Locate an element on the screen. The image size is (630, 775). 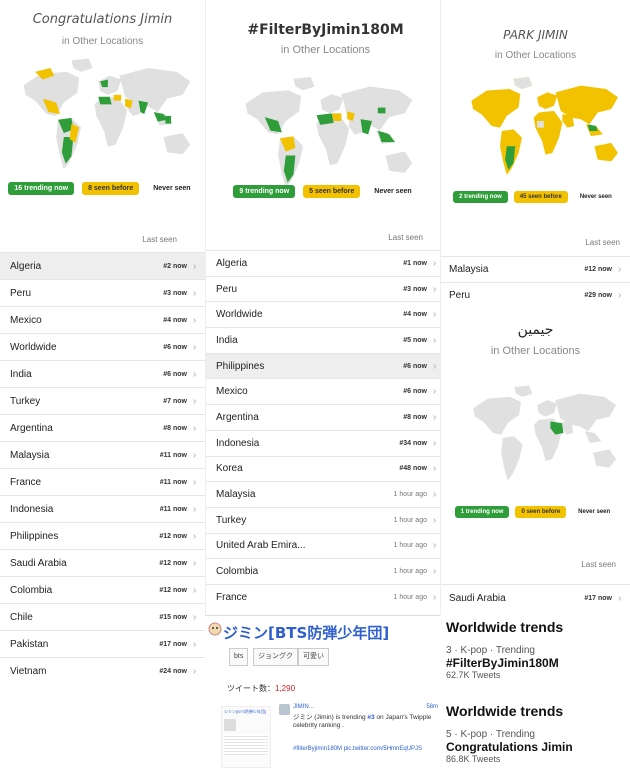
list-item: Mexico #6 now › is located at coordinates (325, 391).